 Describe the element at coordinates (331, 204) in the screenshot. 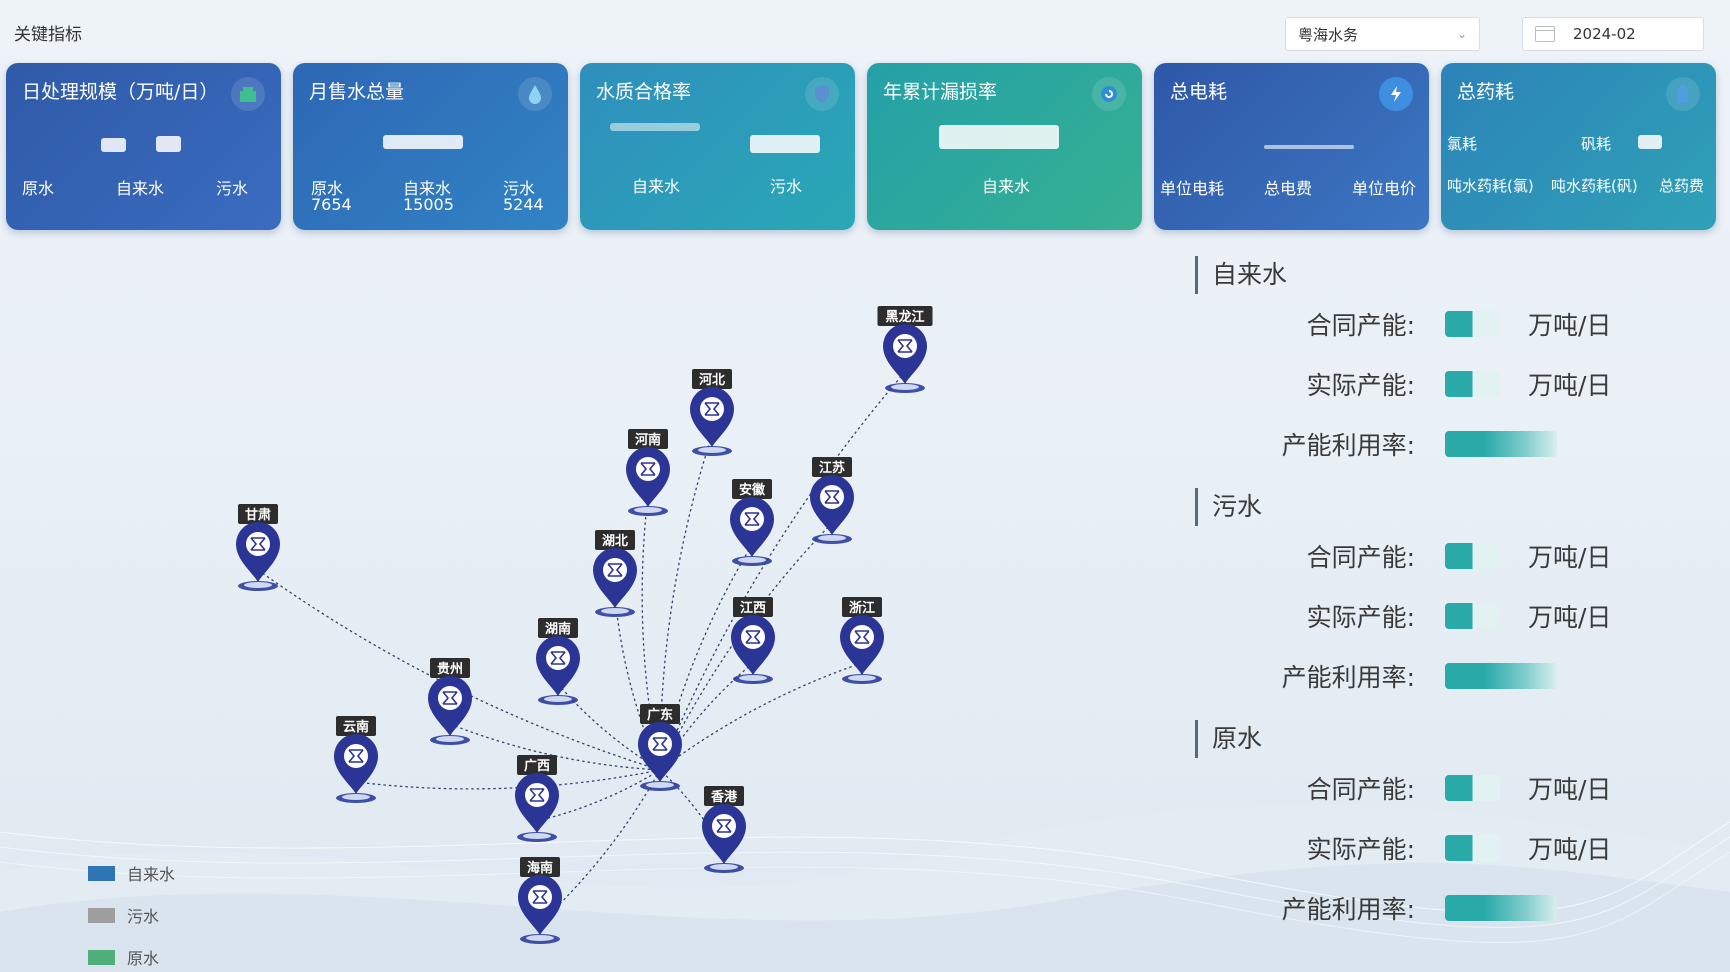

I see `card-value: 7654` at that location.